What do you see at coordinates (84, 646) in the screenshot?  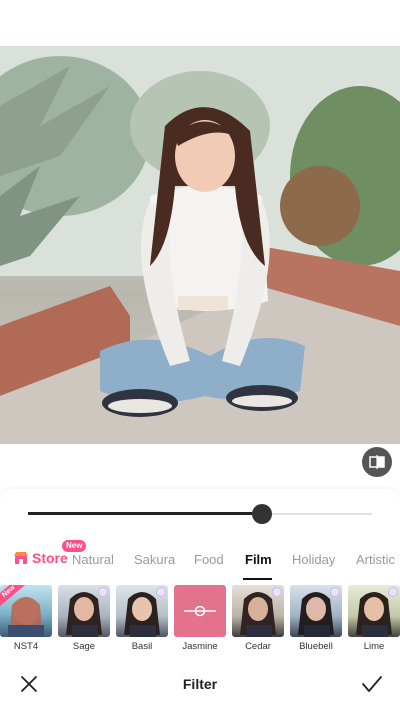 I see `filter-label: Sage` at bounding box center [84, 646].